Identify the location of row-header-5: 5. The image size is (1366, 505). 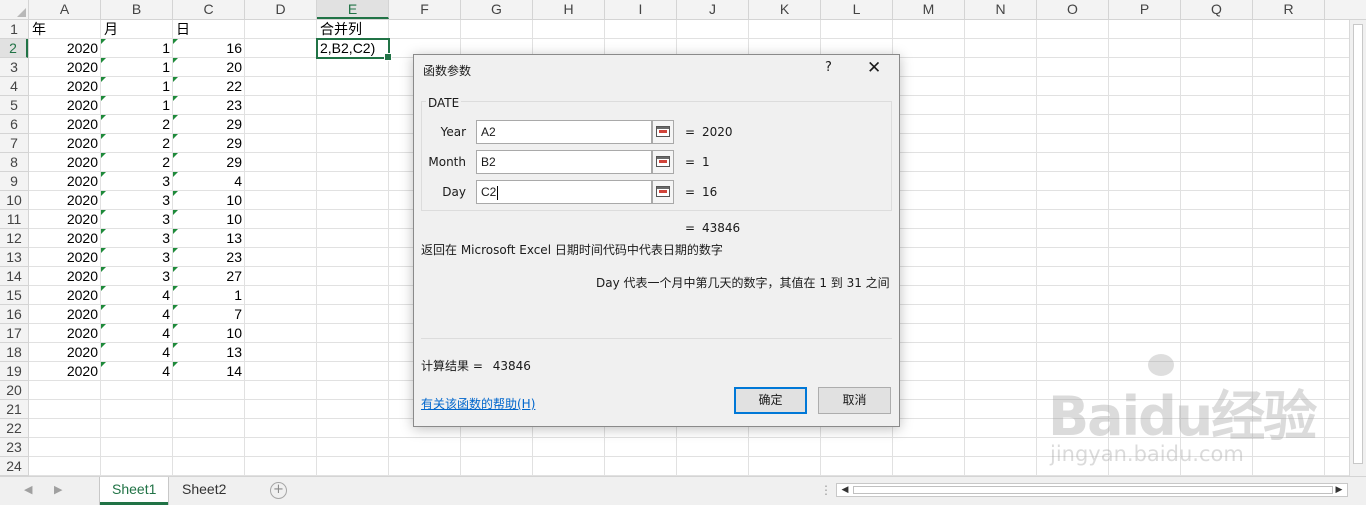
(14, 105).